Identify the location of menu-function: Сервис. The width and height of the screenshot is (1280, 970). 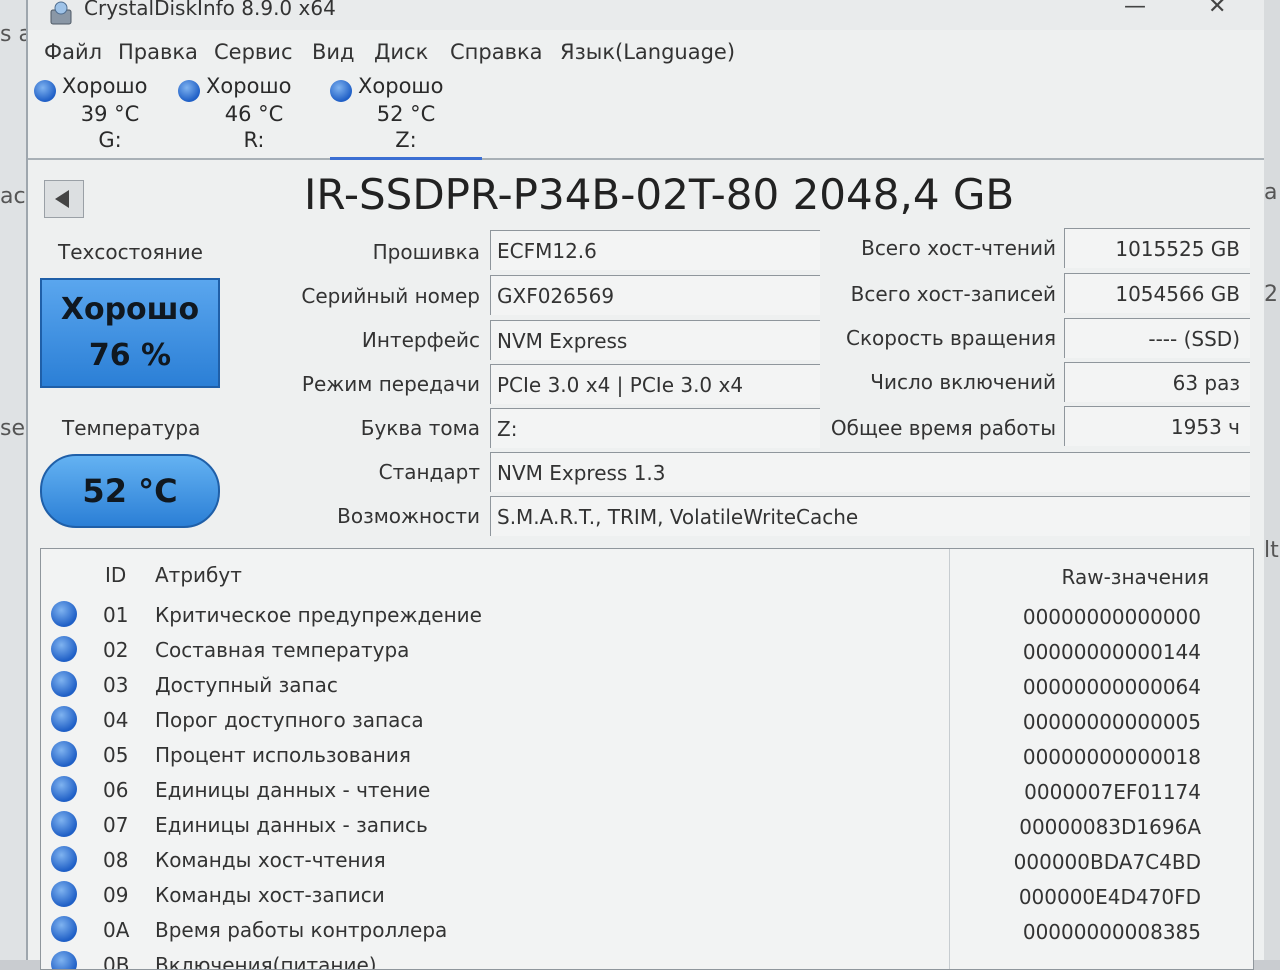
(253, 52).